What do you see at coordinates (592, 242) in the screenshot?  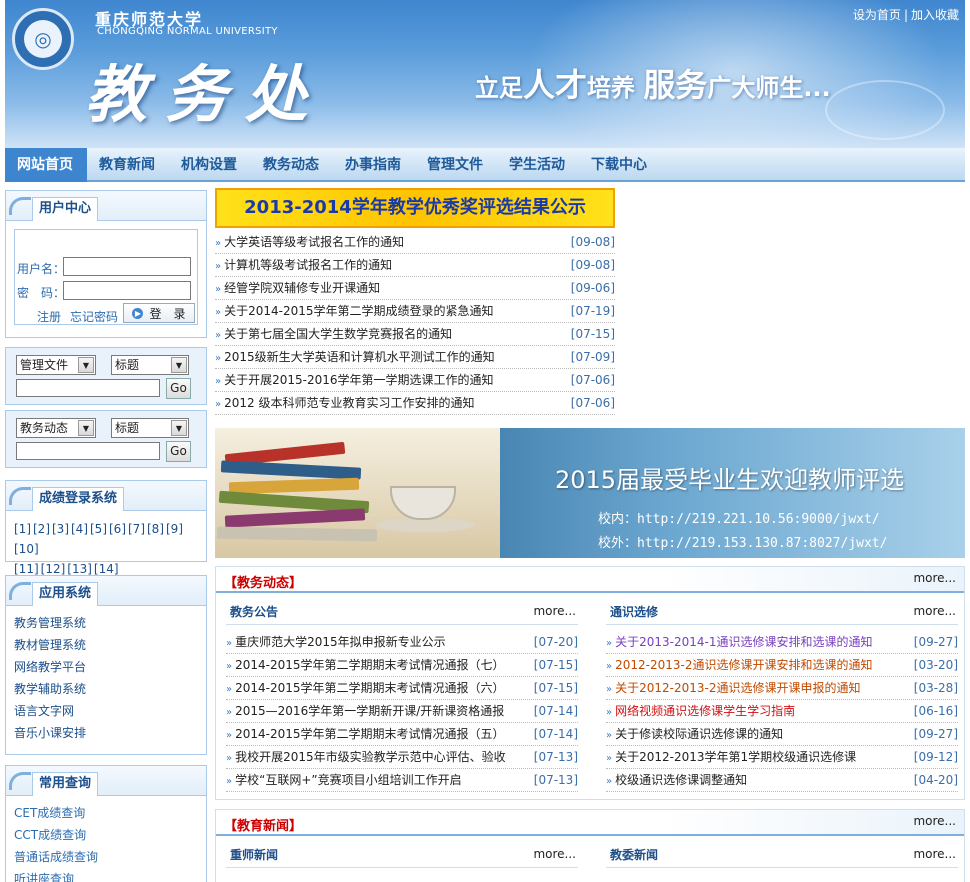 I see `news-date: [09-08]` at bounding box center [592, 242].